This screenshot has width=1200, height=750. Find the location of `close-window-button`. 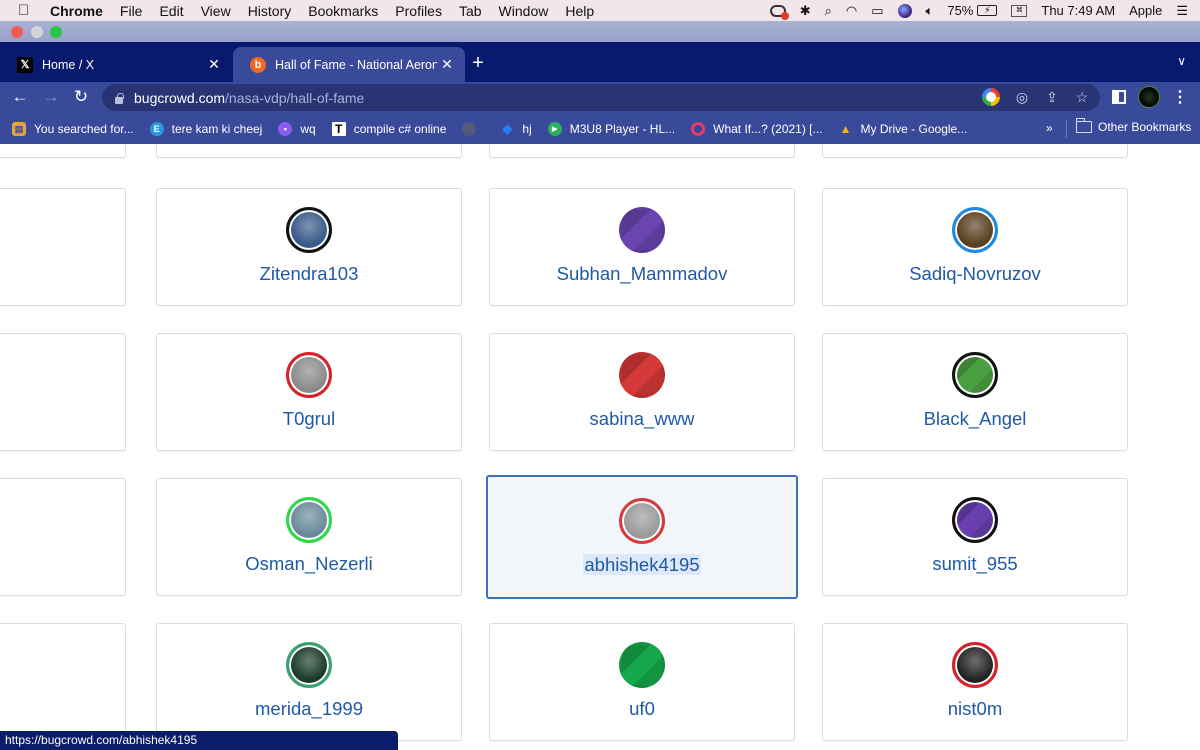

close-window-button is located at coordinates (17, 32).